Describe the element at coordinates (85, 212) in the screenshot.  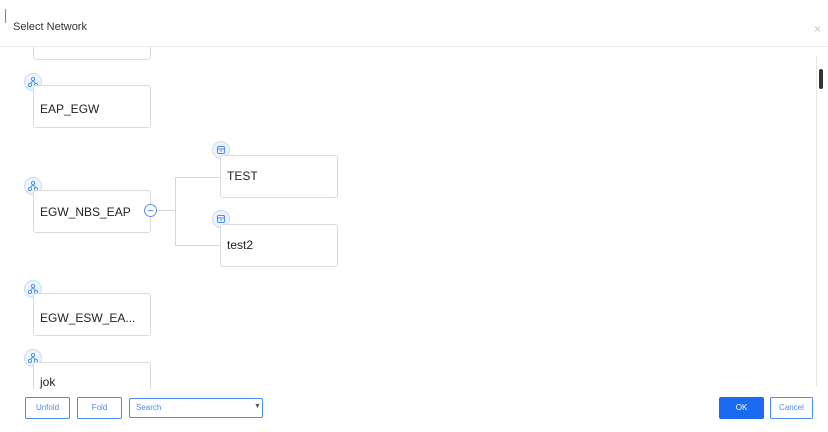
I see `tree-node-label: EGW_NBS_EAP` at that location.